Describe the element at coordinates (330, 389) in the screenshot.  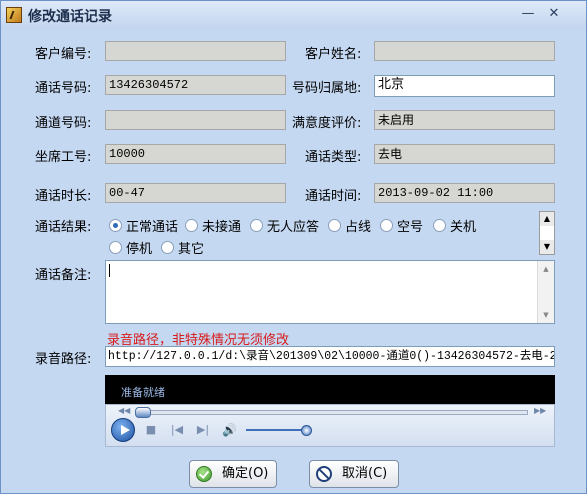
I see `player-display: 准备就绪` at that location.